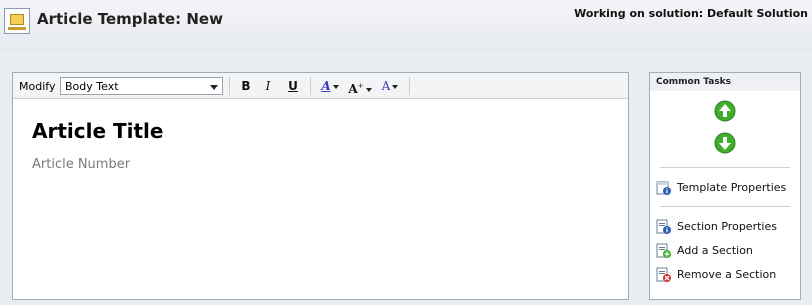 The width and height of the screenshot is (812, 305). I want to click on article-title: Article Title, so click(97, 131).